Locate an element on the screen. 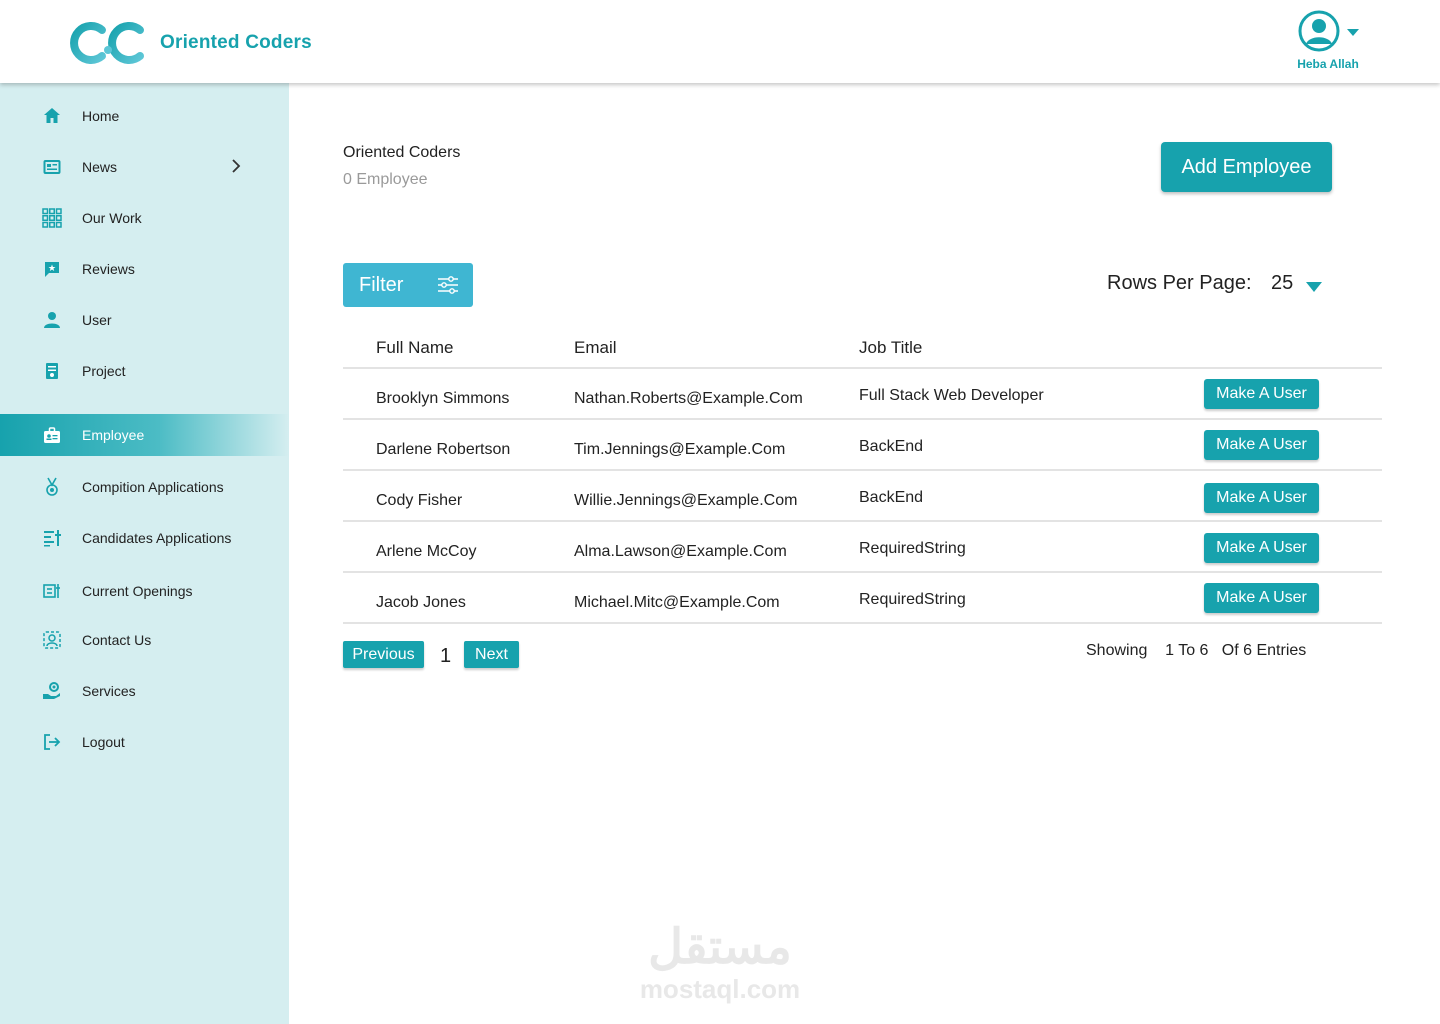  cell-full-name: Arlene McCoy is located at coordinates (426, 551).